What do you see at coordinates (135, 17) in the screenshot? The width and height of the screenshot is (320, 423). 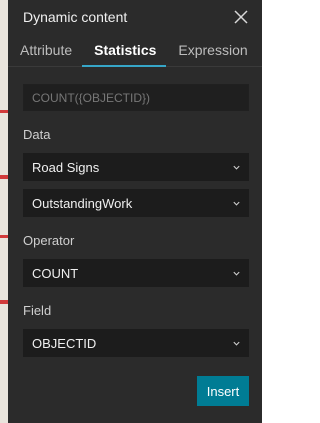 I see `panel-header: Dynamic content` at bounding box center [135, 17].